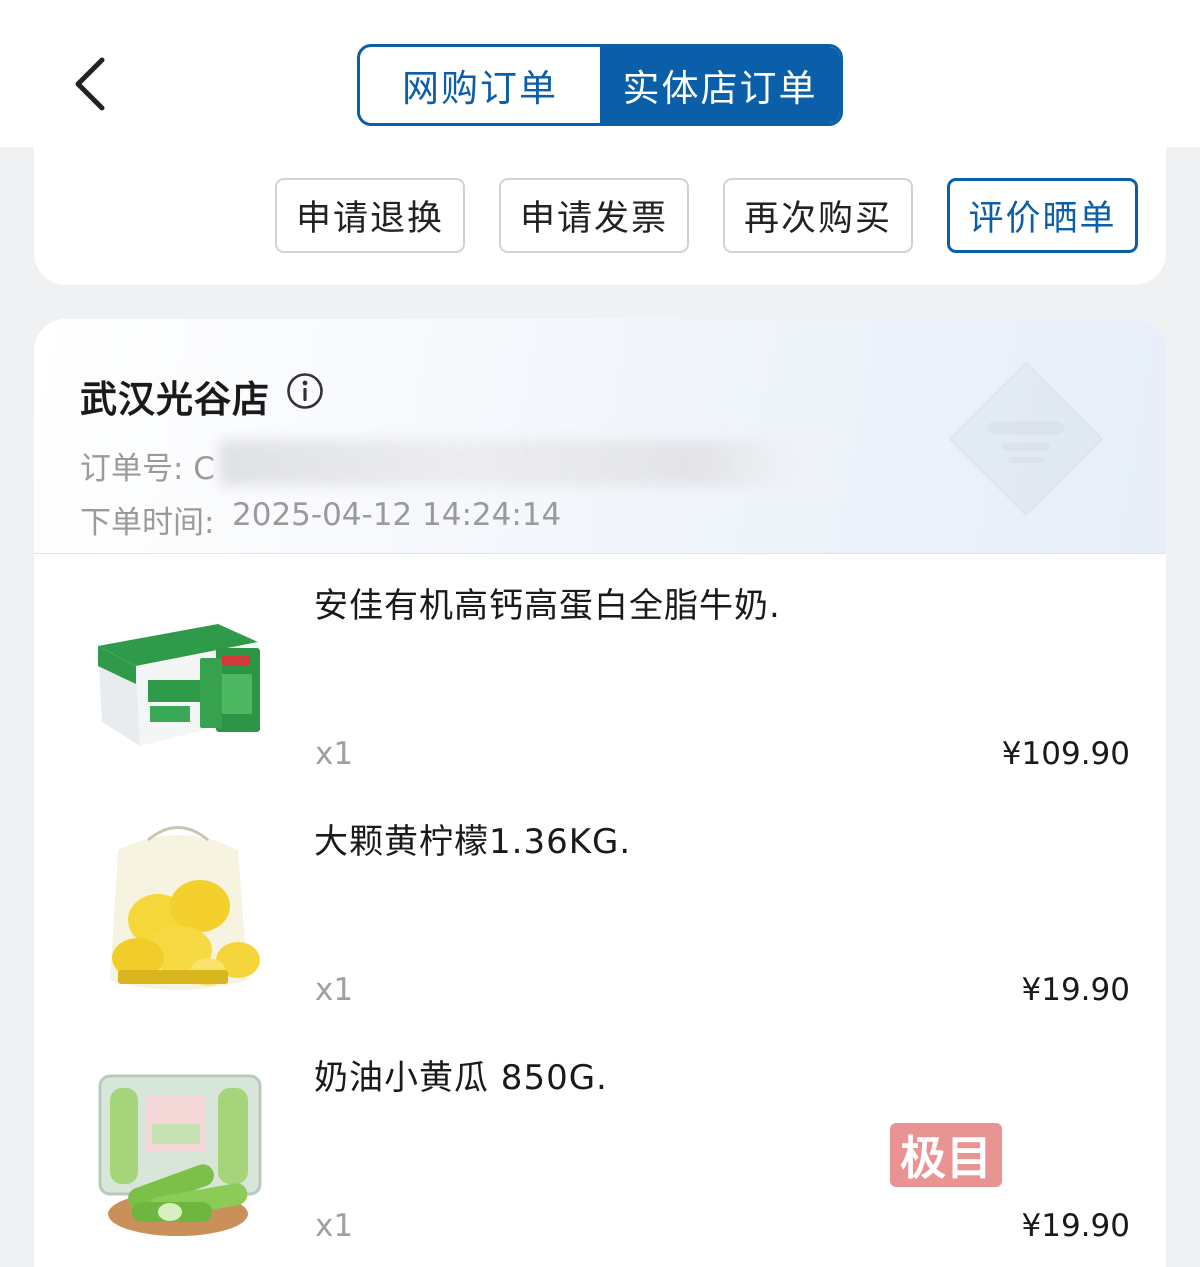 The height and width of the screenshot is (1267, 1200). I want to click on order-time-label: 下单时间:, so click(147, 523).